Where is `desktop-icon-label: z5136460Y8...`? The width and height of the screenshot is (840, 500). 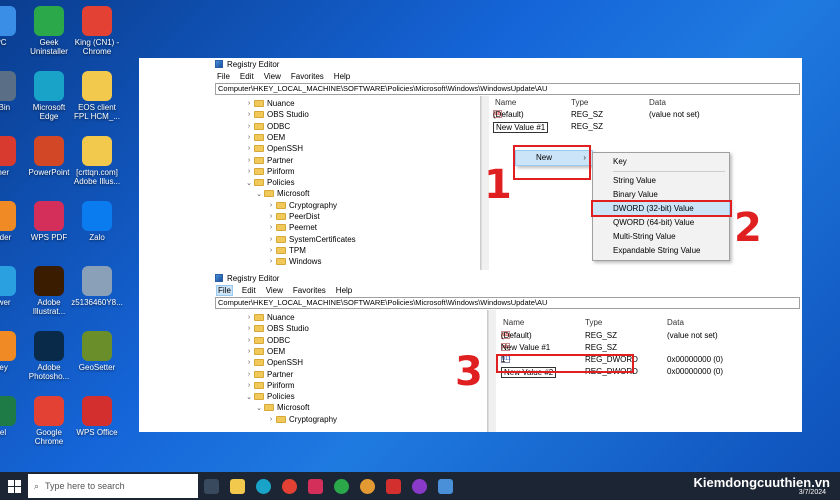
desktop-icon-label: z5136460Y8... is located at coordinates (97, 302).